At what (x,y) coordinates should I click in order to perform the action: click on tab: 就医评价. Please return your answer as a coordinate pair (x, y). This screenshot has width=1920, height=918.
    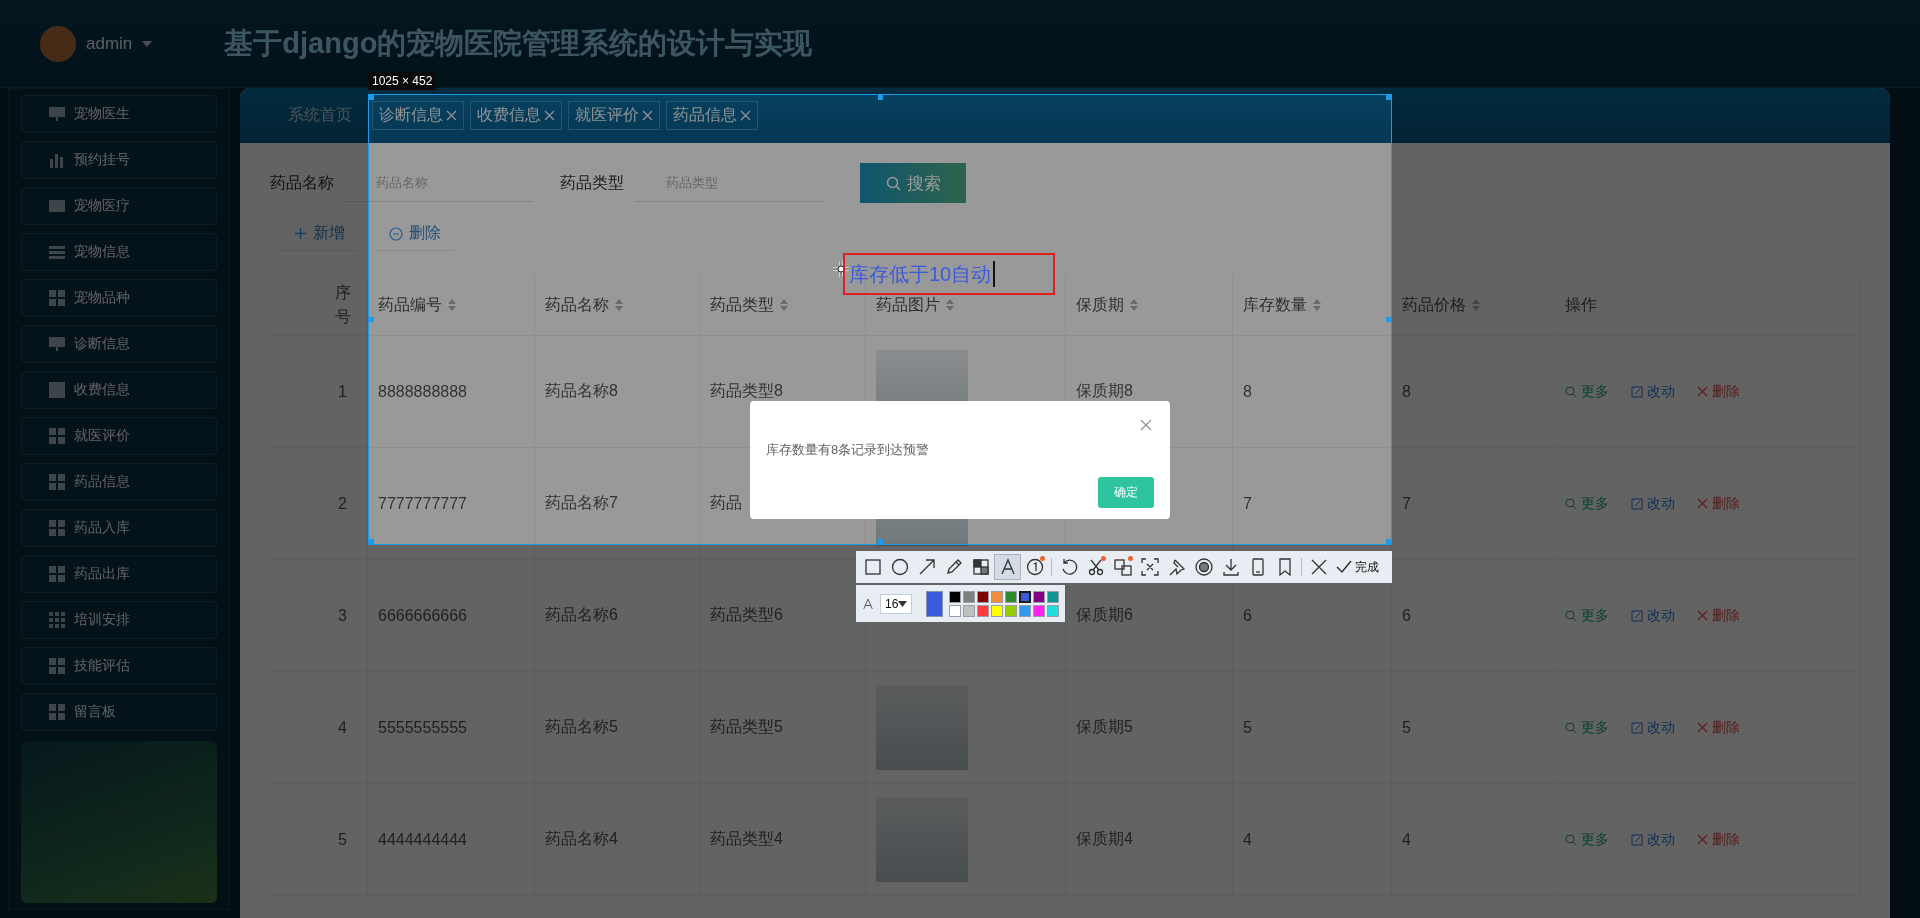
    Looking at the image, I should click on (614, 115).